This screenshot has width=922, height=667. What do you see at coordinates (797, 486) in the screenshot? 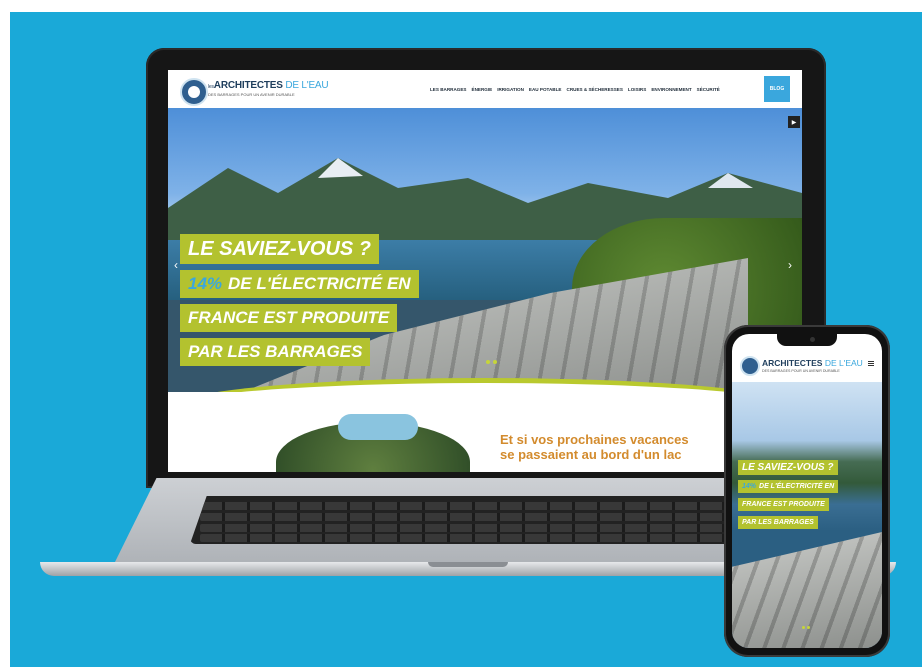
I see `phone-hero-line-2-text: DE L'ÉLECTRICITÉ EN` at bounding box center [797, 486].